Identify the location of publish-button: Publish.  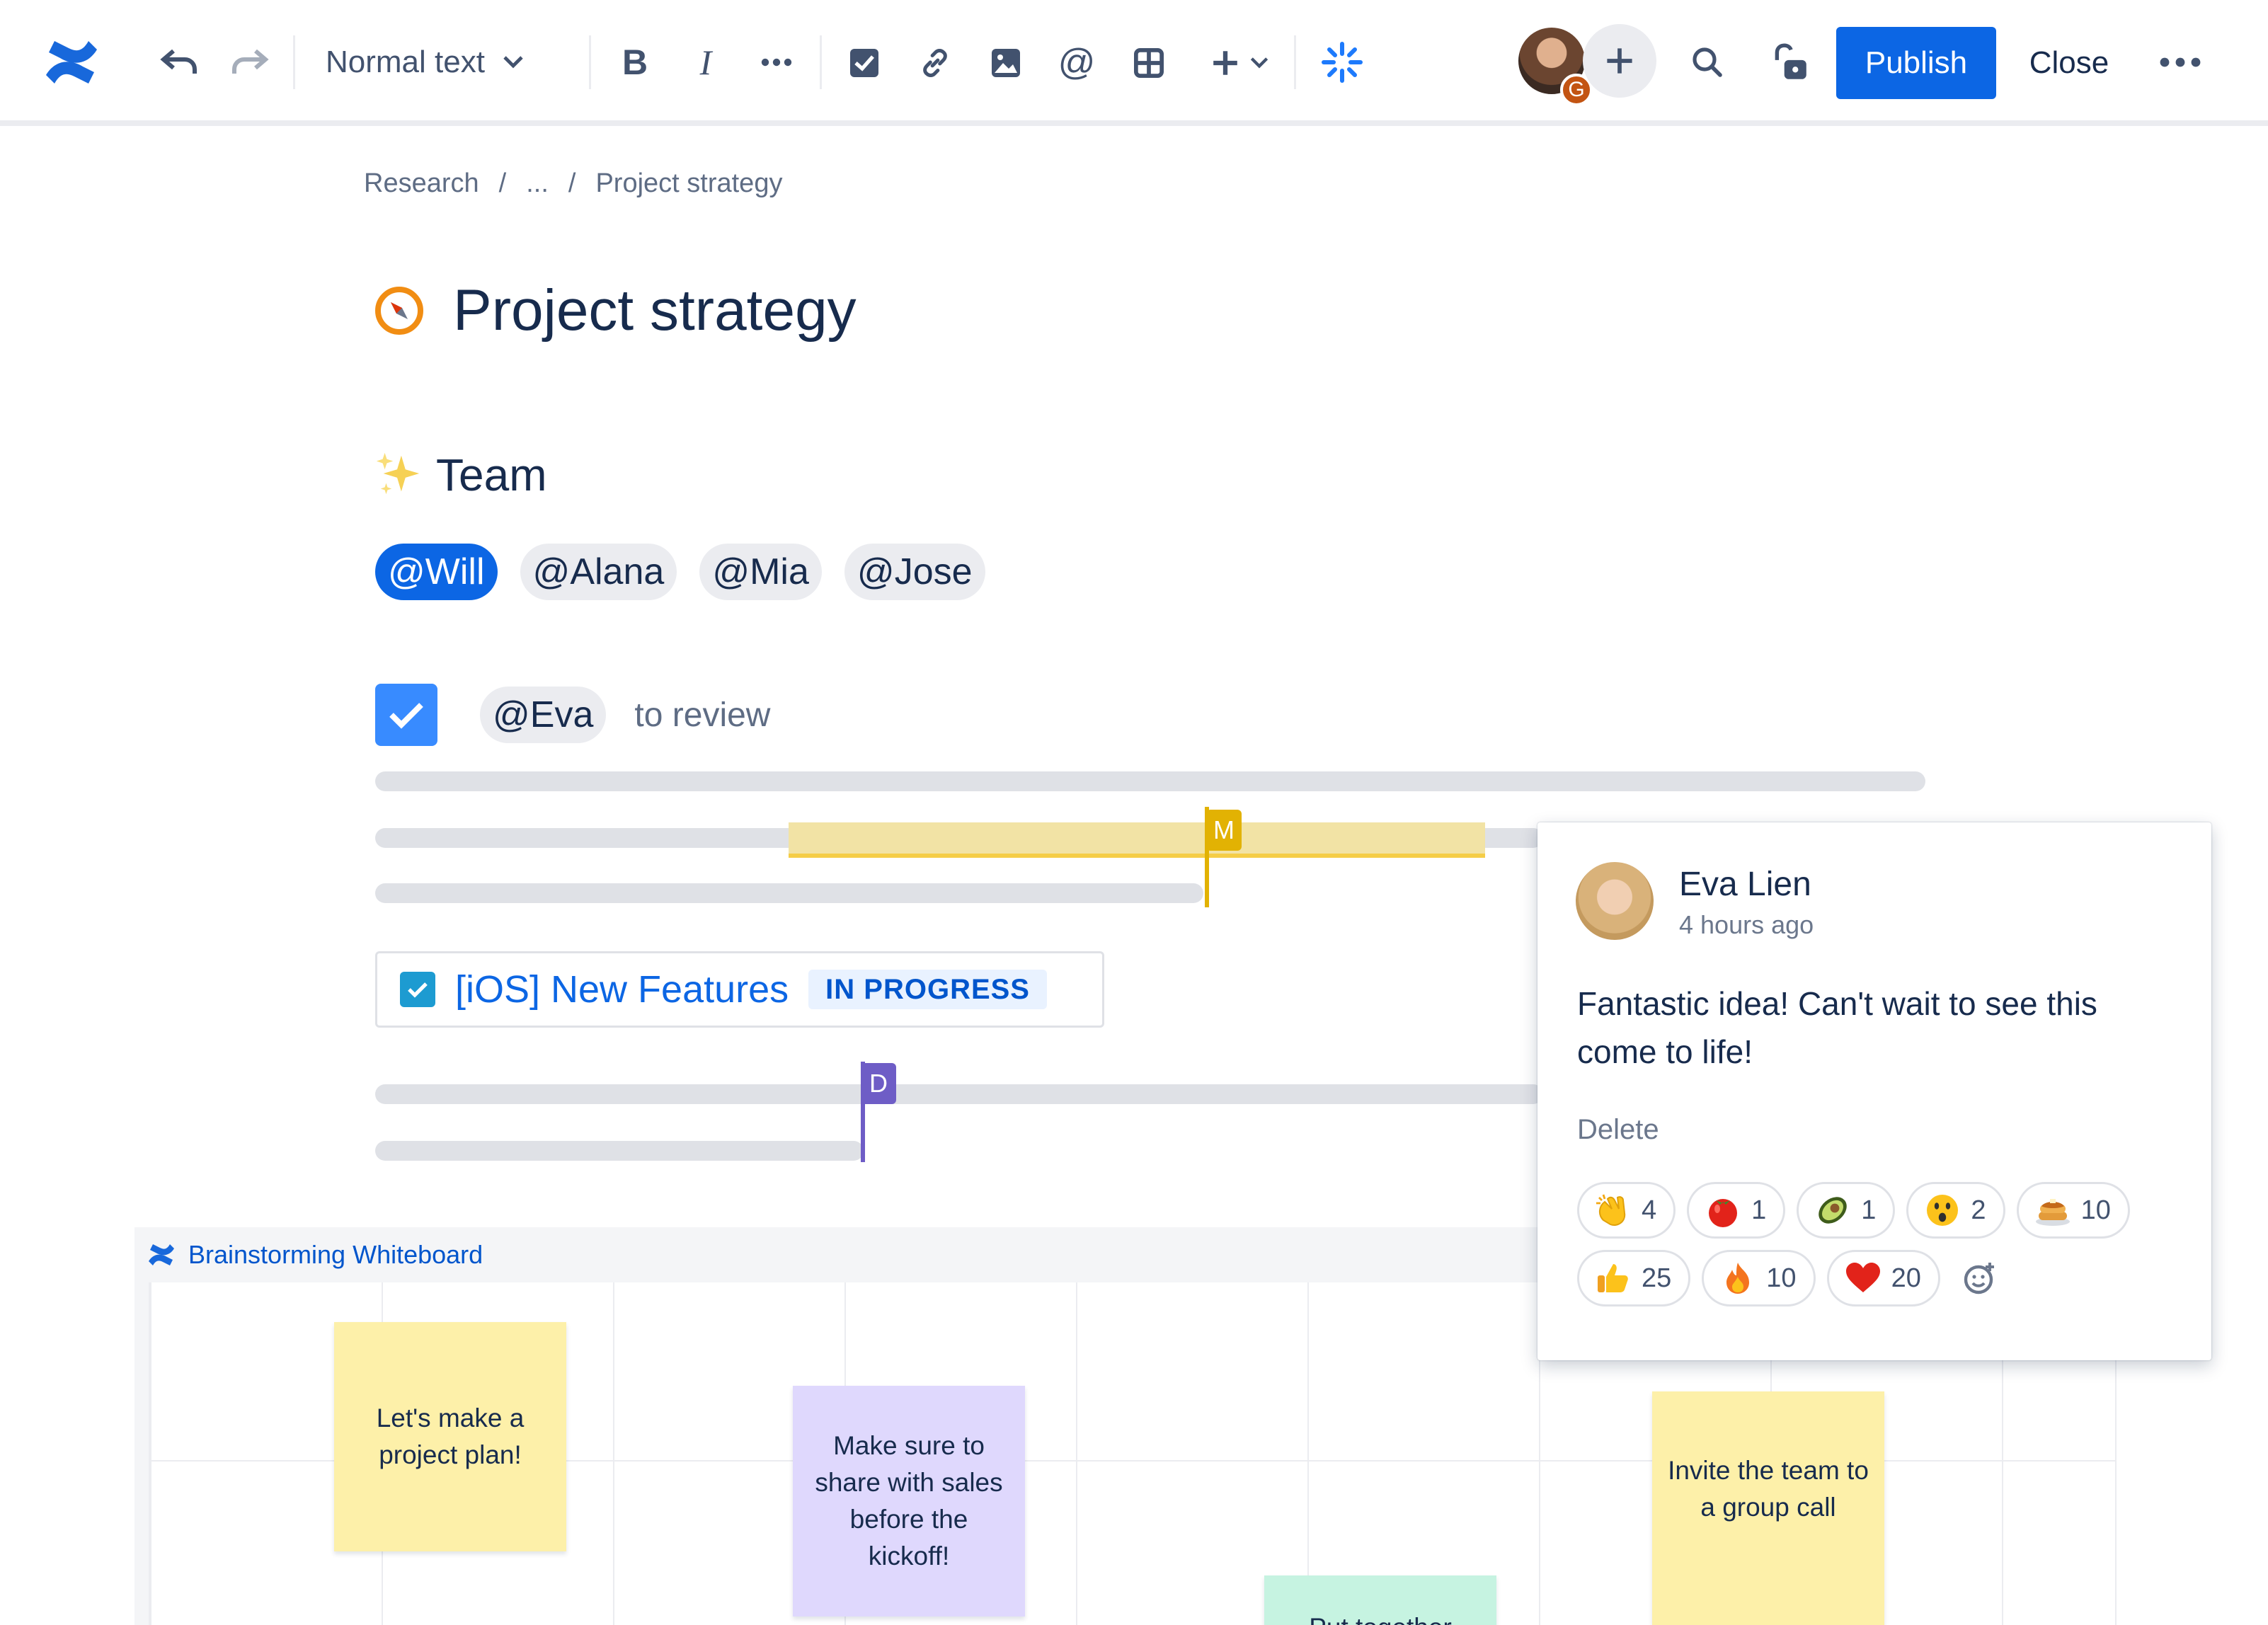
(1916, 63).